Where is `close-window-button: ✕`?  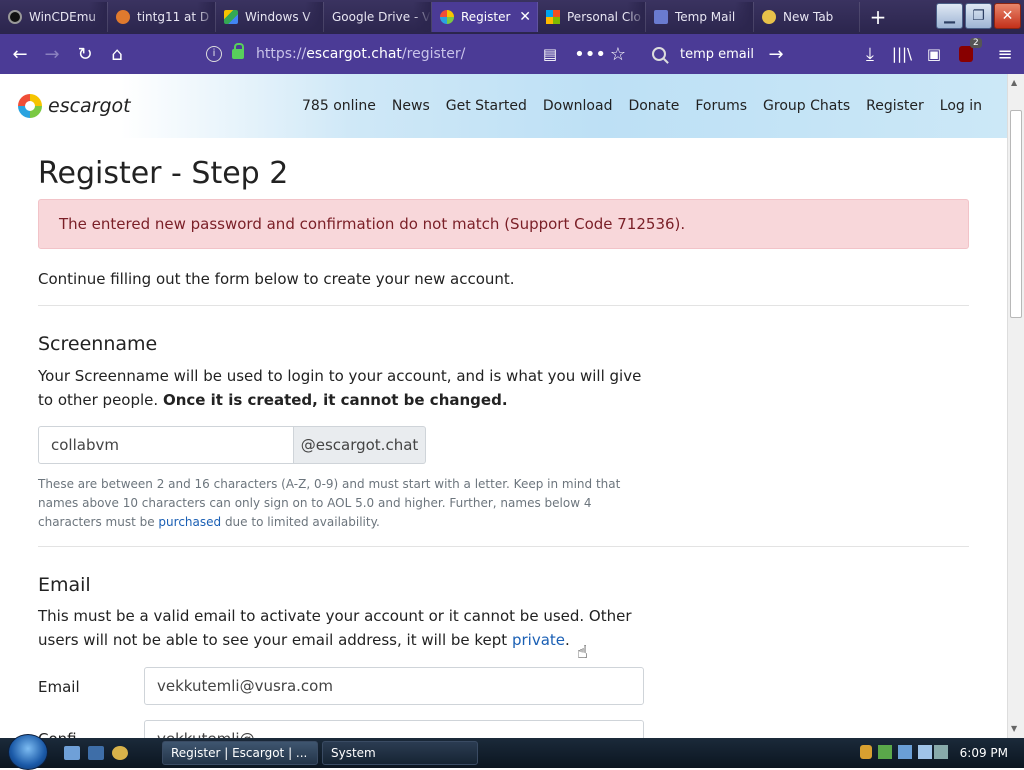 close-window-button: ✕ is located at coordinates (1007, 16).